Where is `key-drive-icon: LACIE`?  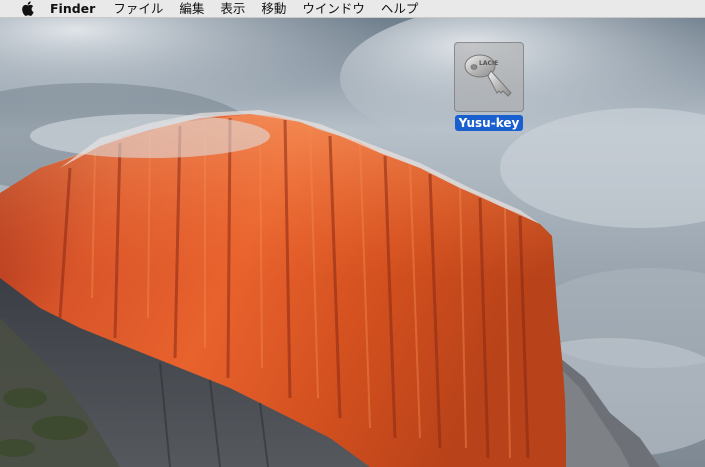 key-drive-icon: LACIE is located at coordinates (489, 77).